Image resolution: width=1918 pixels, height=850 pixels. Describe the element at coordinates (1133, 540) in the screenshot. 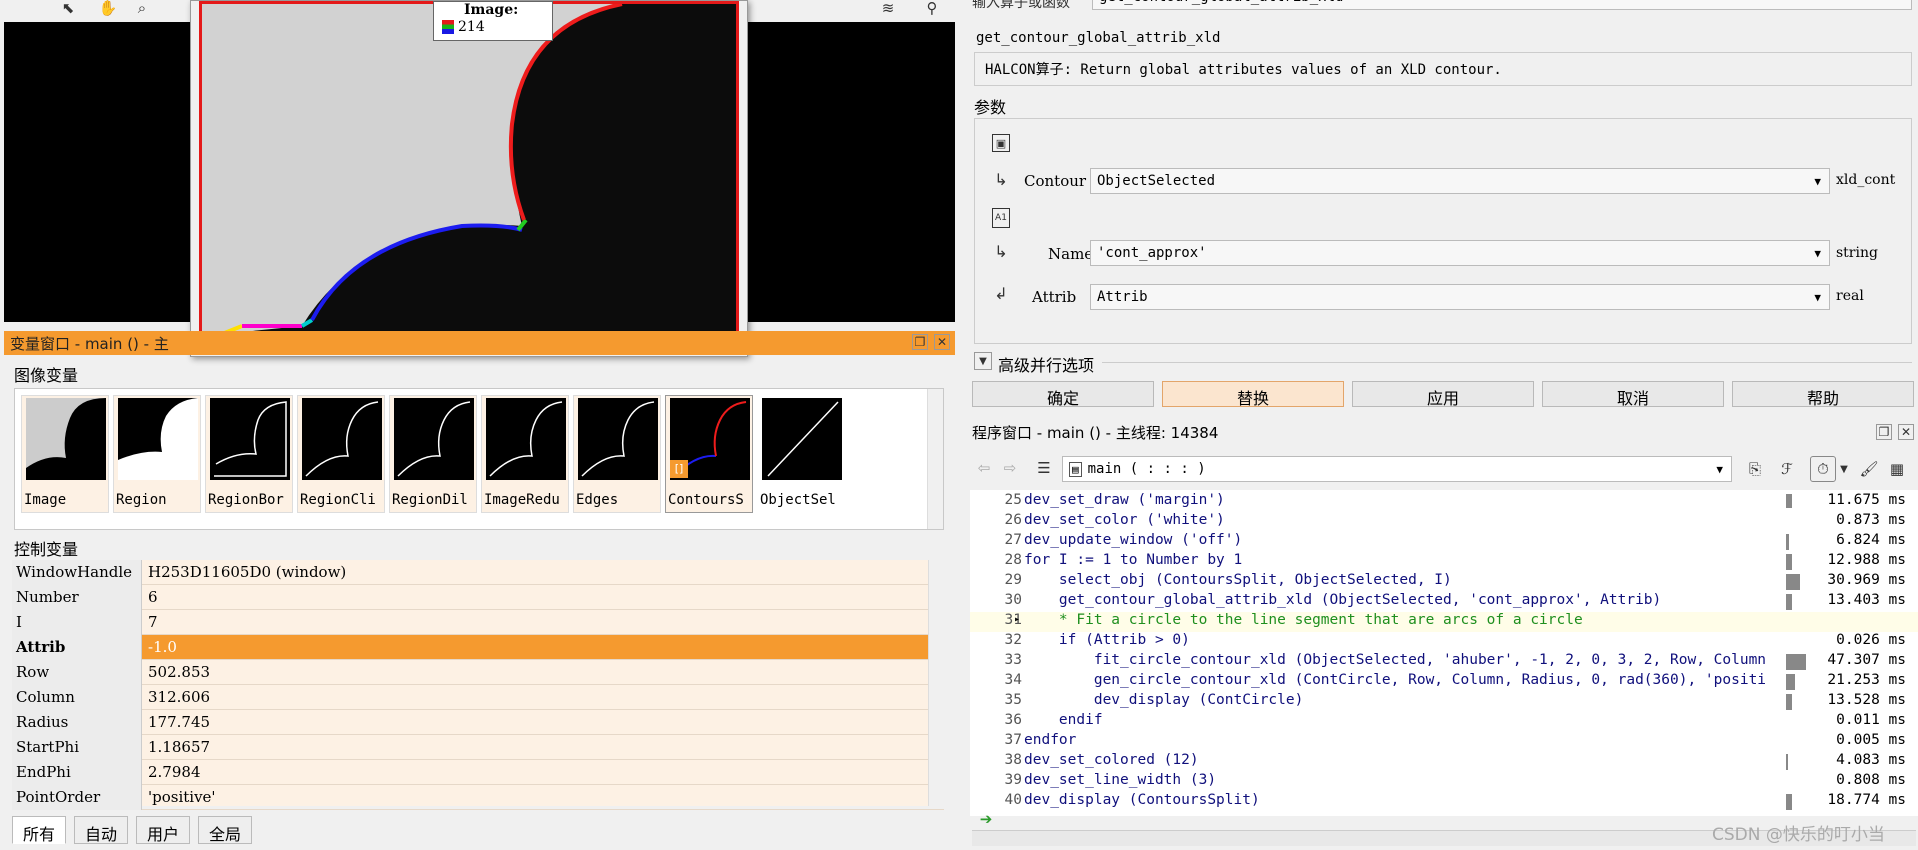

I see `code-text: dev_update_window ('off')` at that location.